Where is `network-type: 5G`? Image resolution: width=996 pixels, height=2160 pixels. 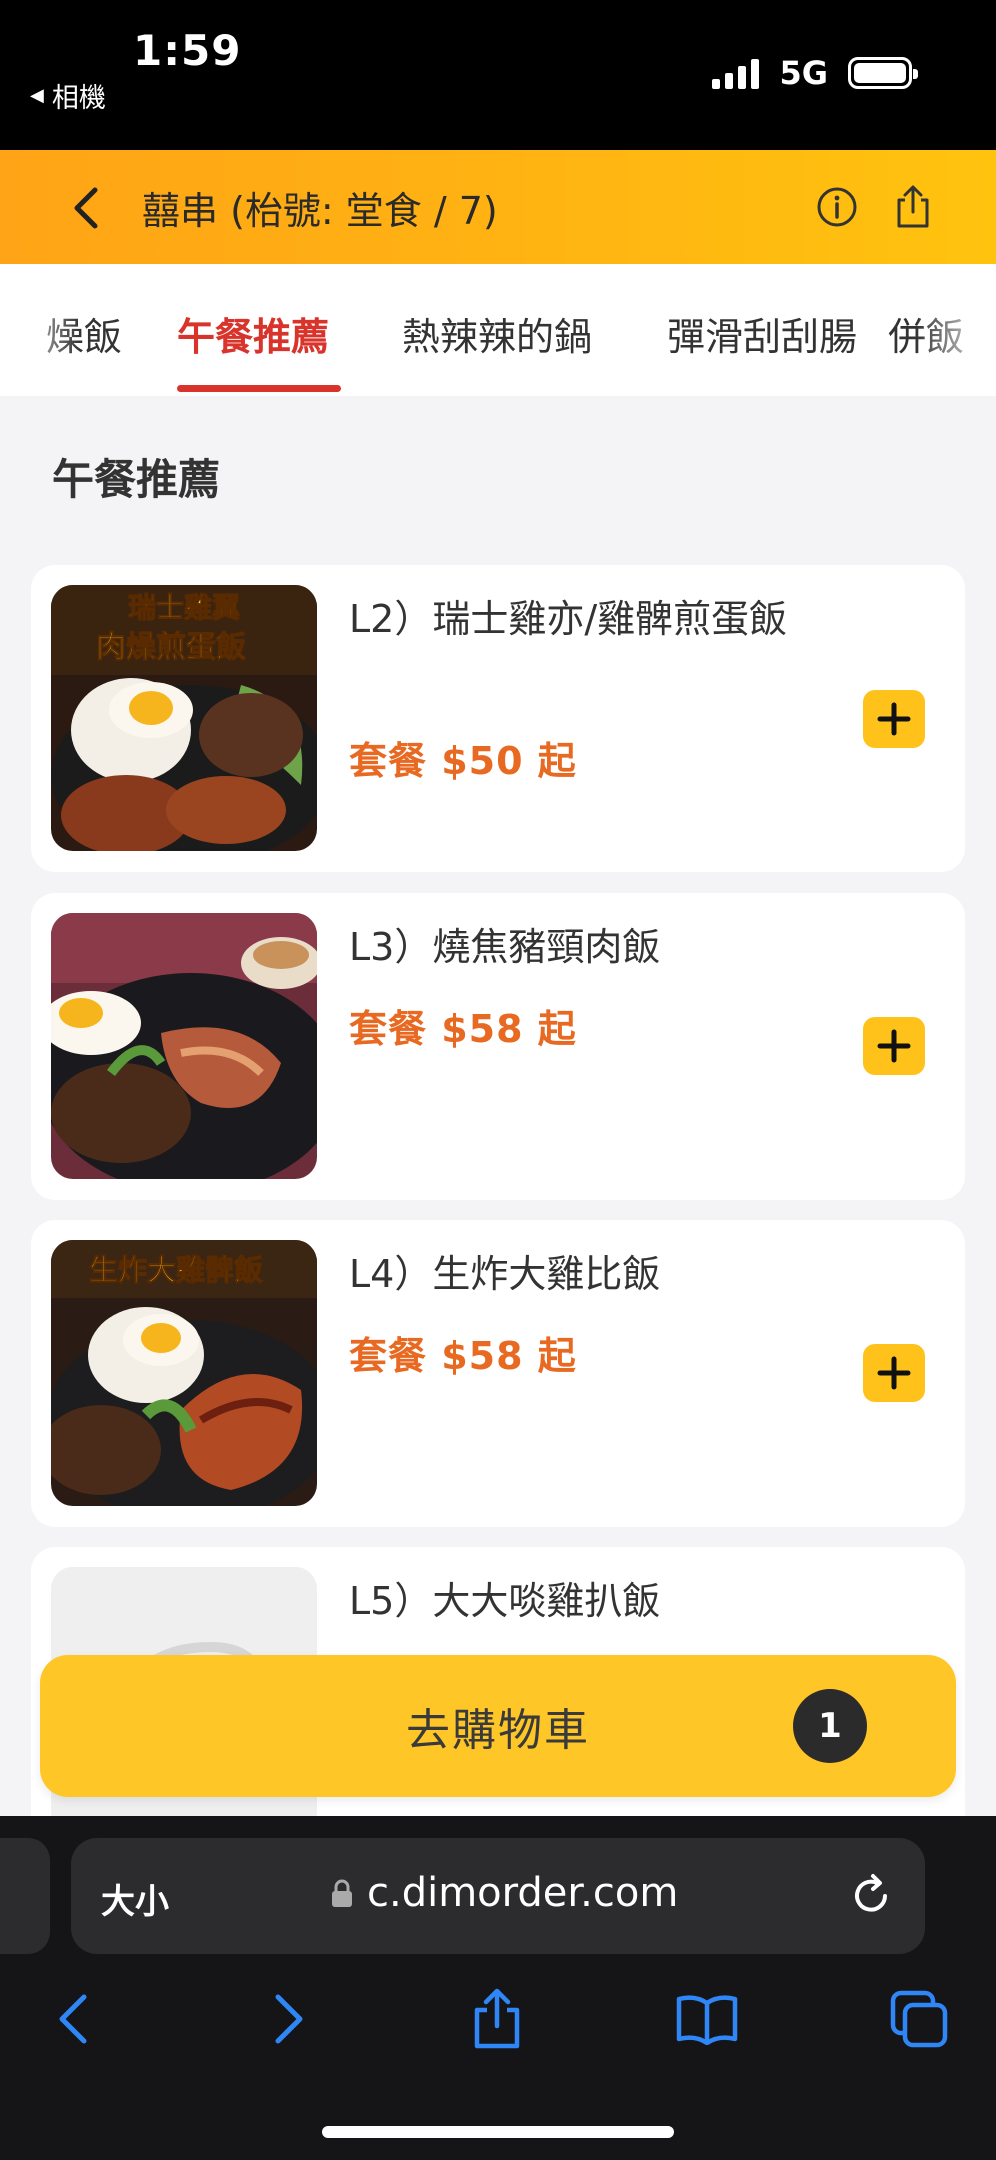 network-type: 5G is located at coordinates (803, 73).